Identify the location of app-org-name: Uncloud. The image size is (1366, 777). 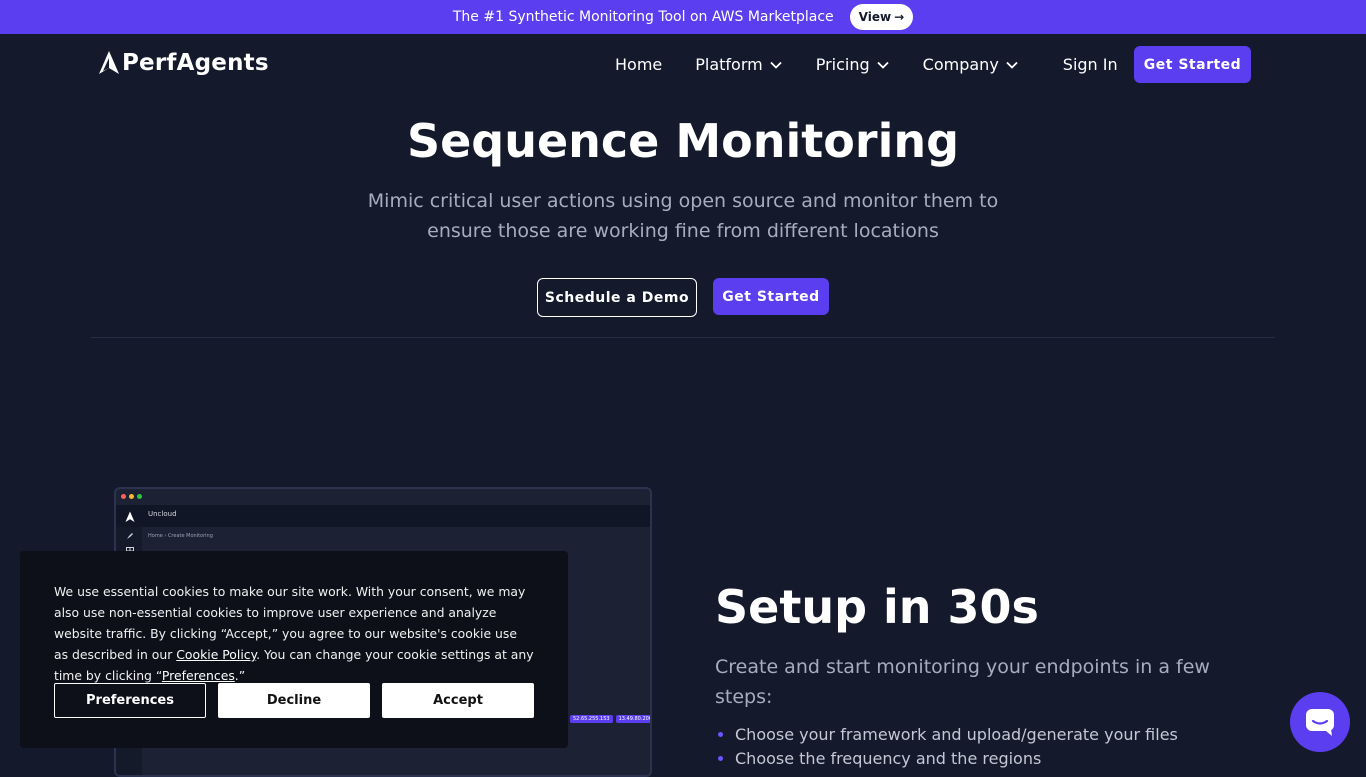
(162, 514).